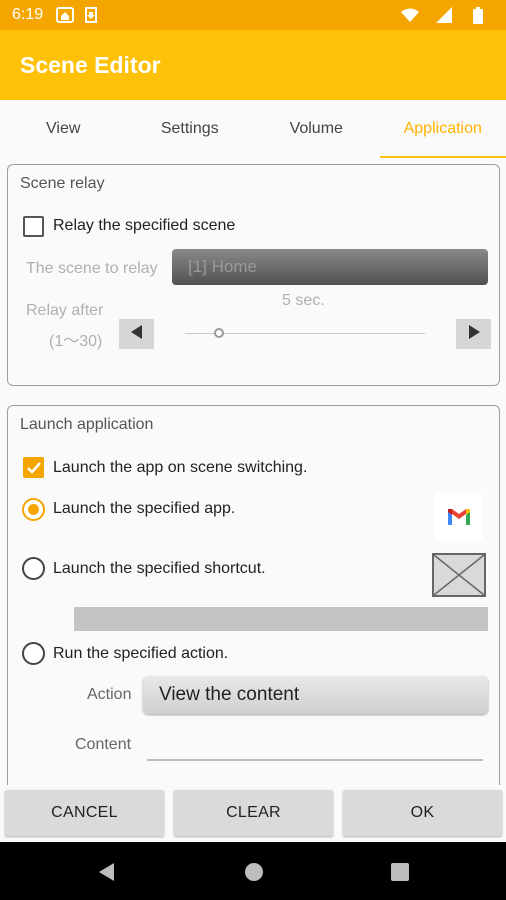  Describe the element at coordinates (140, 654) in the screenshot. I see `run-action-label: Run the specified action.` at that location.